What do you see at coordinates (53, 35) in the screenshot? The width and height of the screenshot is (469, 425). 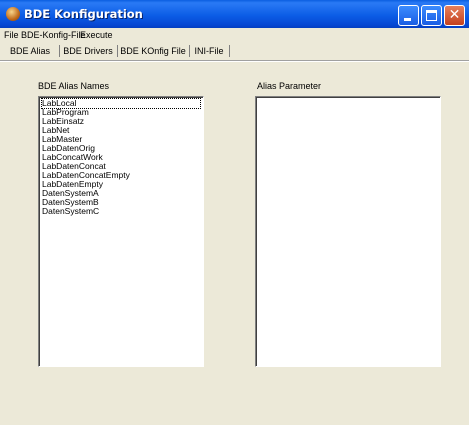 I see `menu-bde-konfig-file: BDE-Konfig-File` at bounding box center [53, 35].